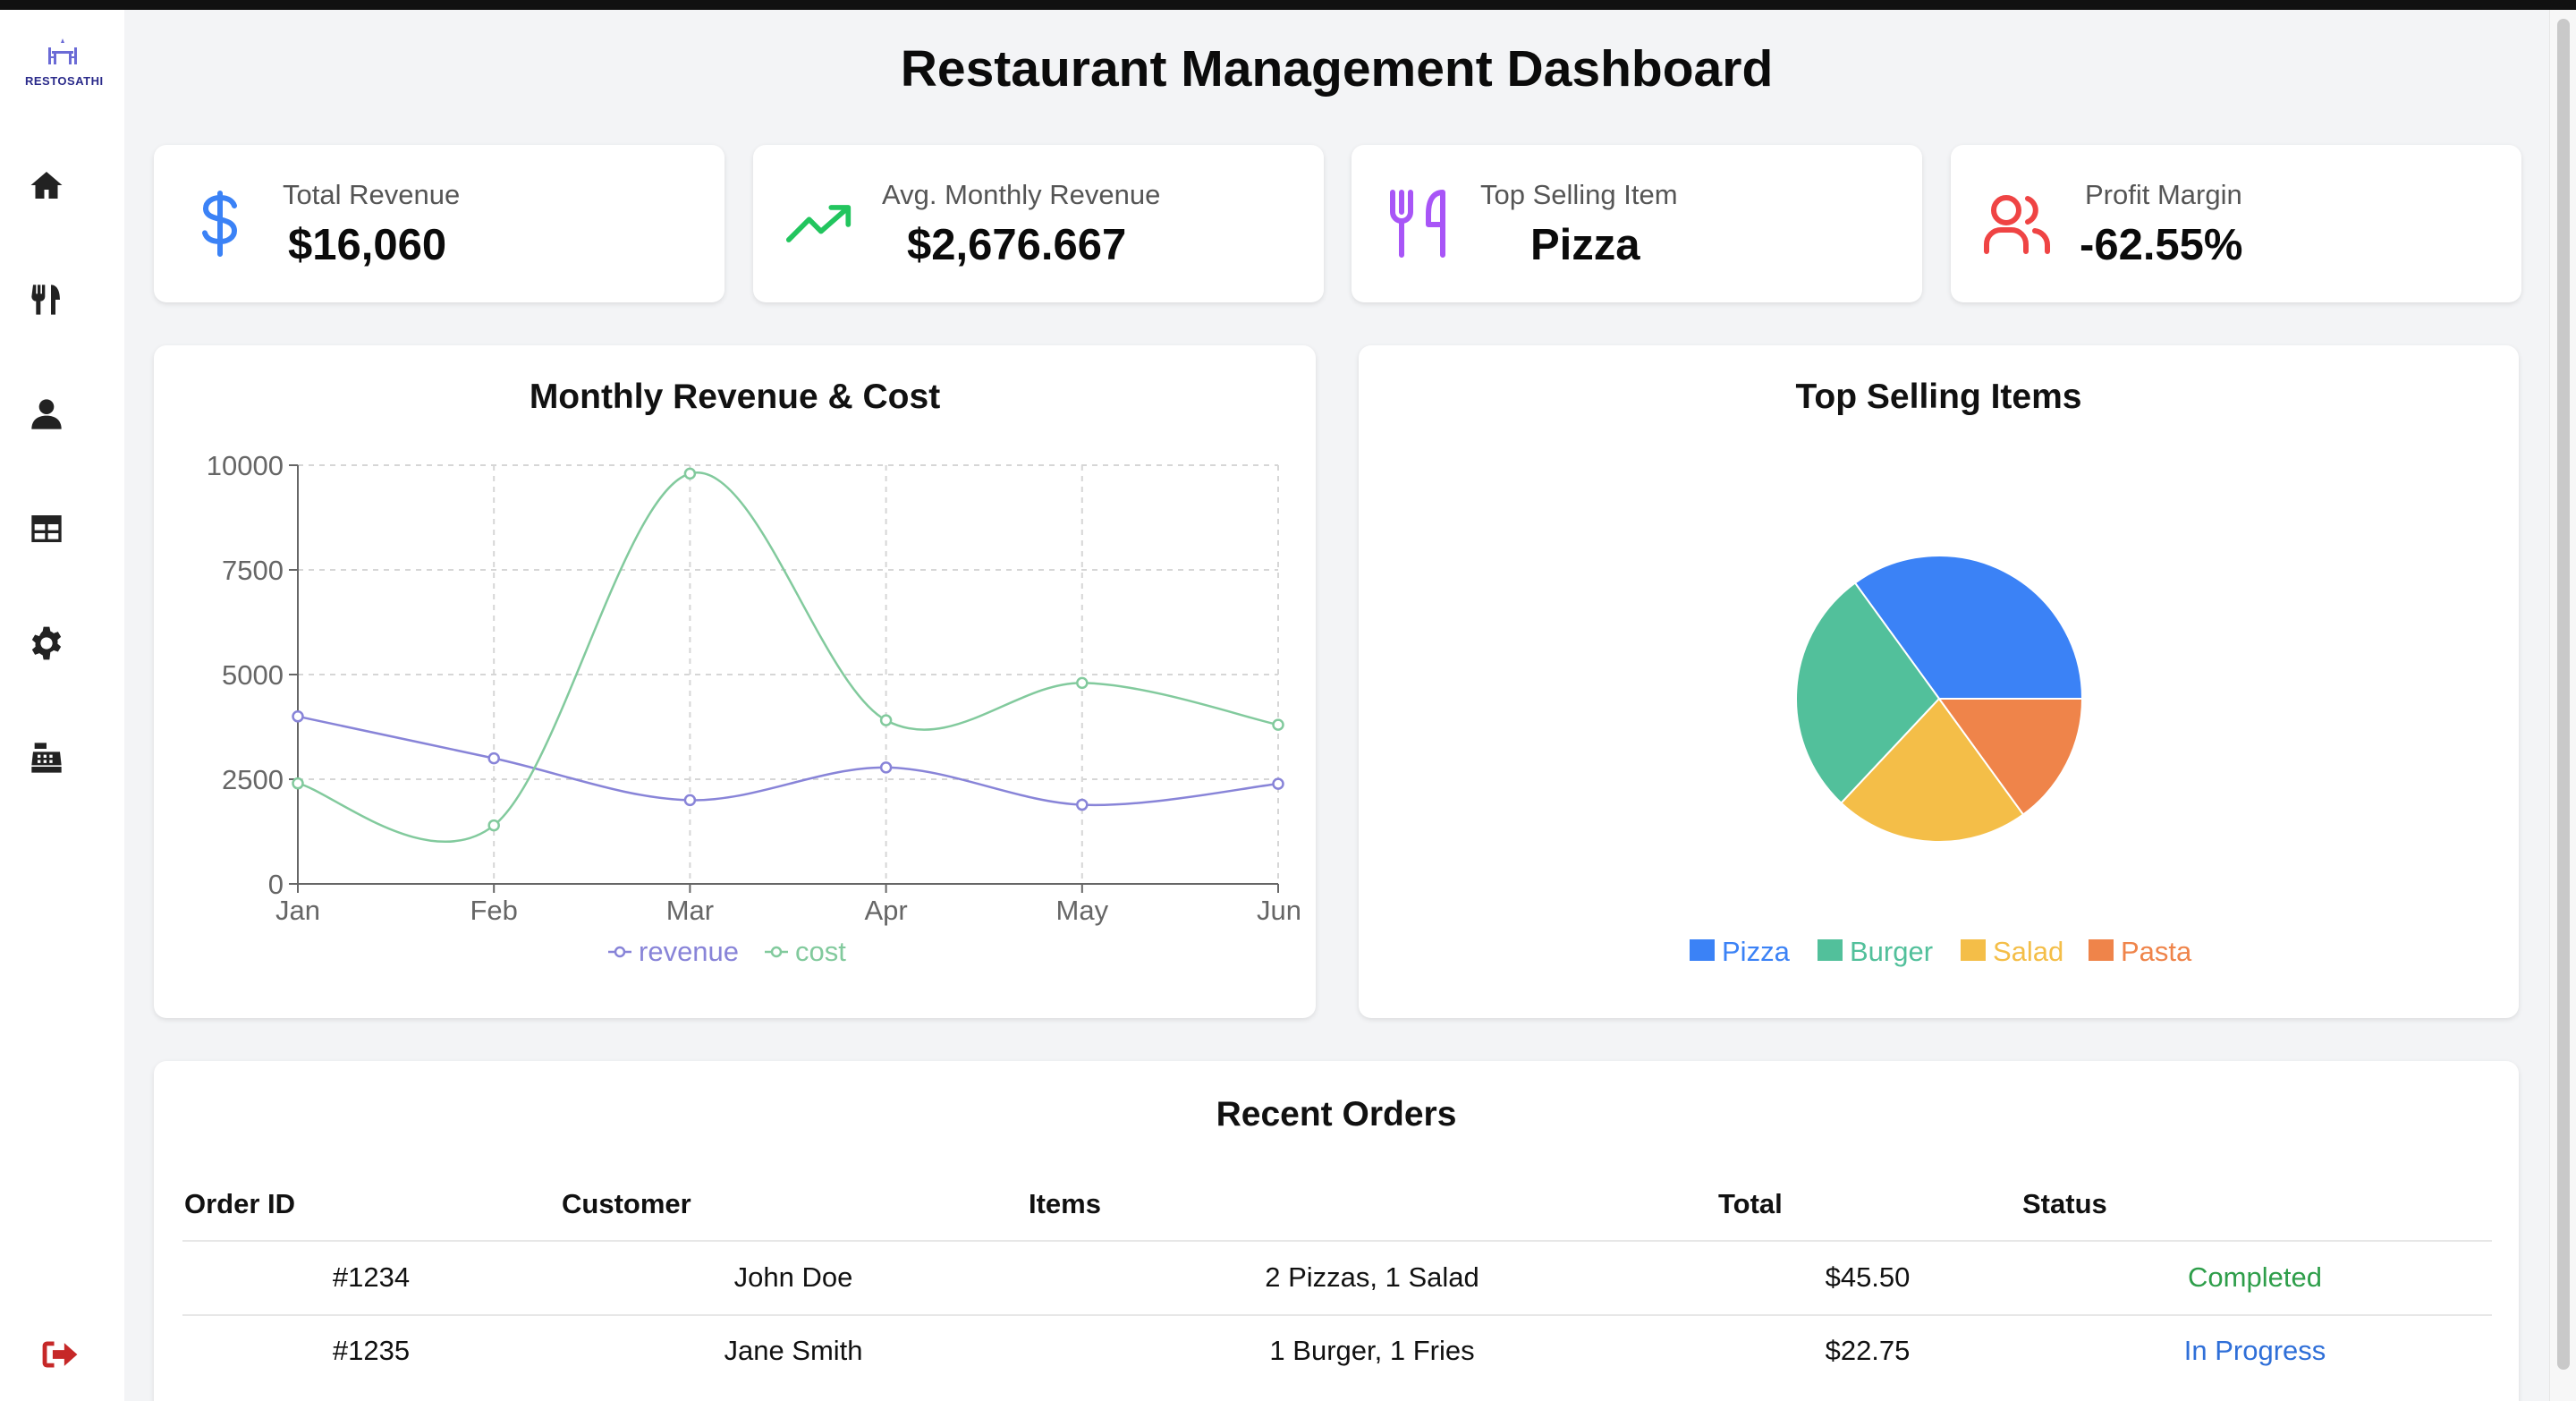 The height and width of the screenshot is (1401, 2576). What do you see at coordinates (64, 81) in the screenshot?
I see `logo-text: RESTOSATHI` at bounding box center [64, 81].